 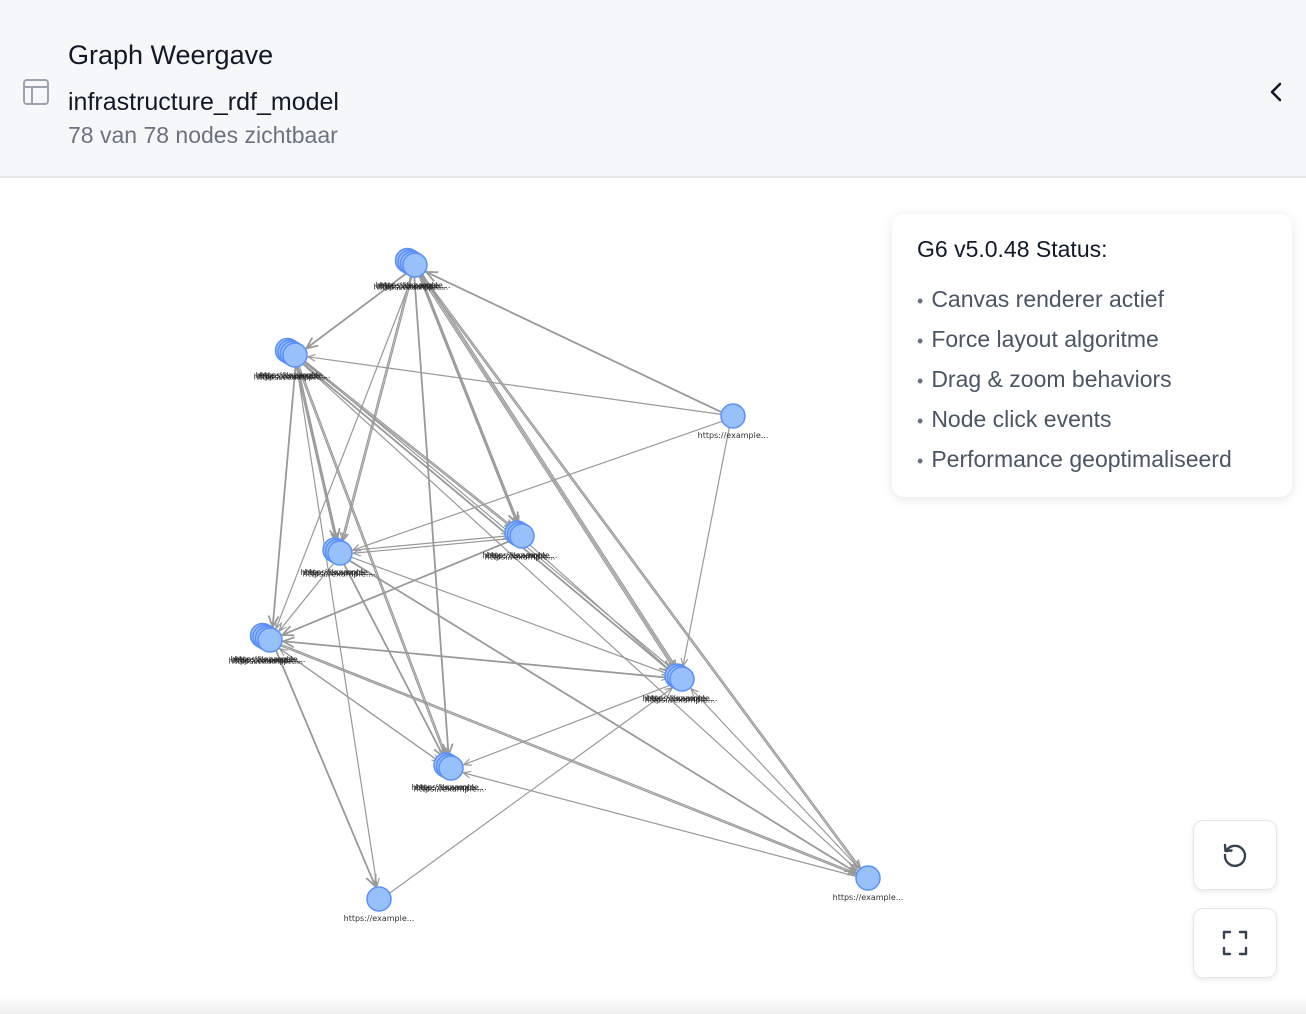 I want to click on rotate-ccw-icon, so click(x=1235, y=855).